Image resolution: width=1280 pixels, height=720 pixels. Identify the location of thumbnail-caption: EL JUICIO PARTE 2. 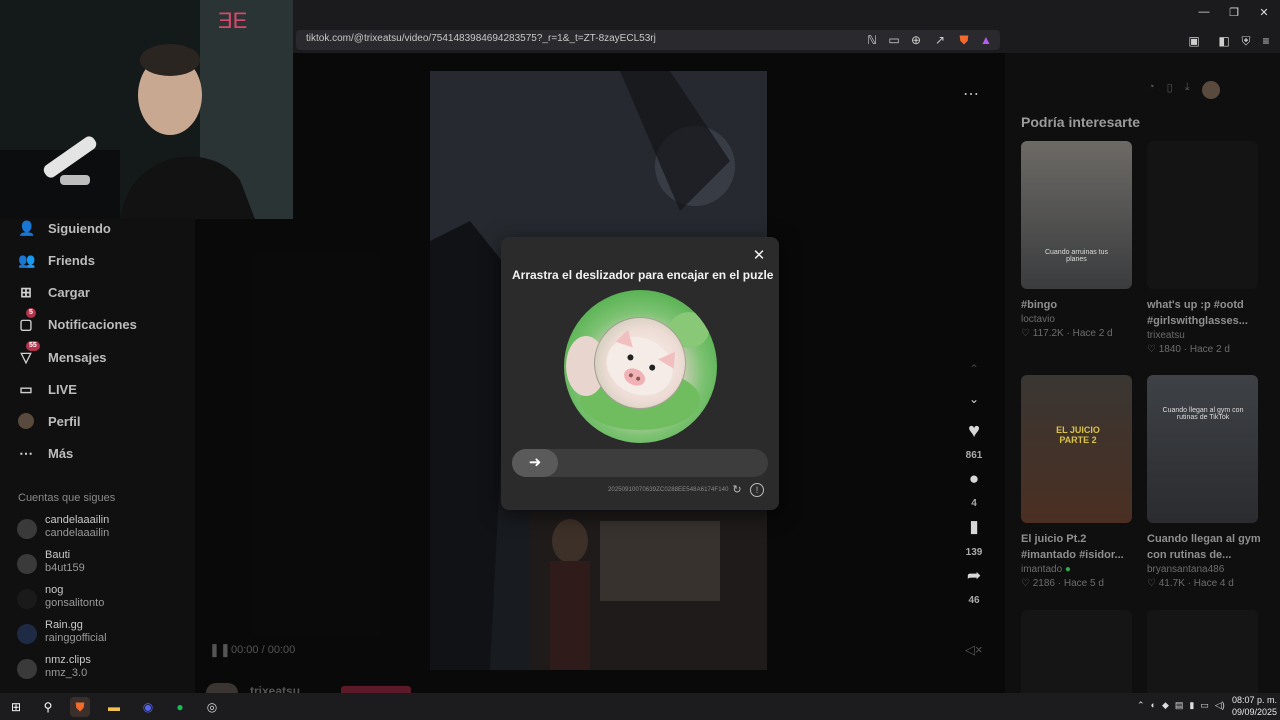
(1078, 435).